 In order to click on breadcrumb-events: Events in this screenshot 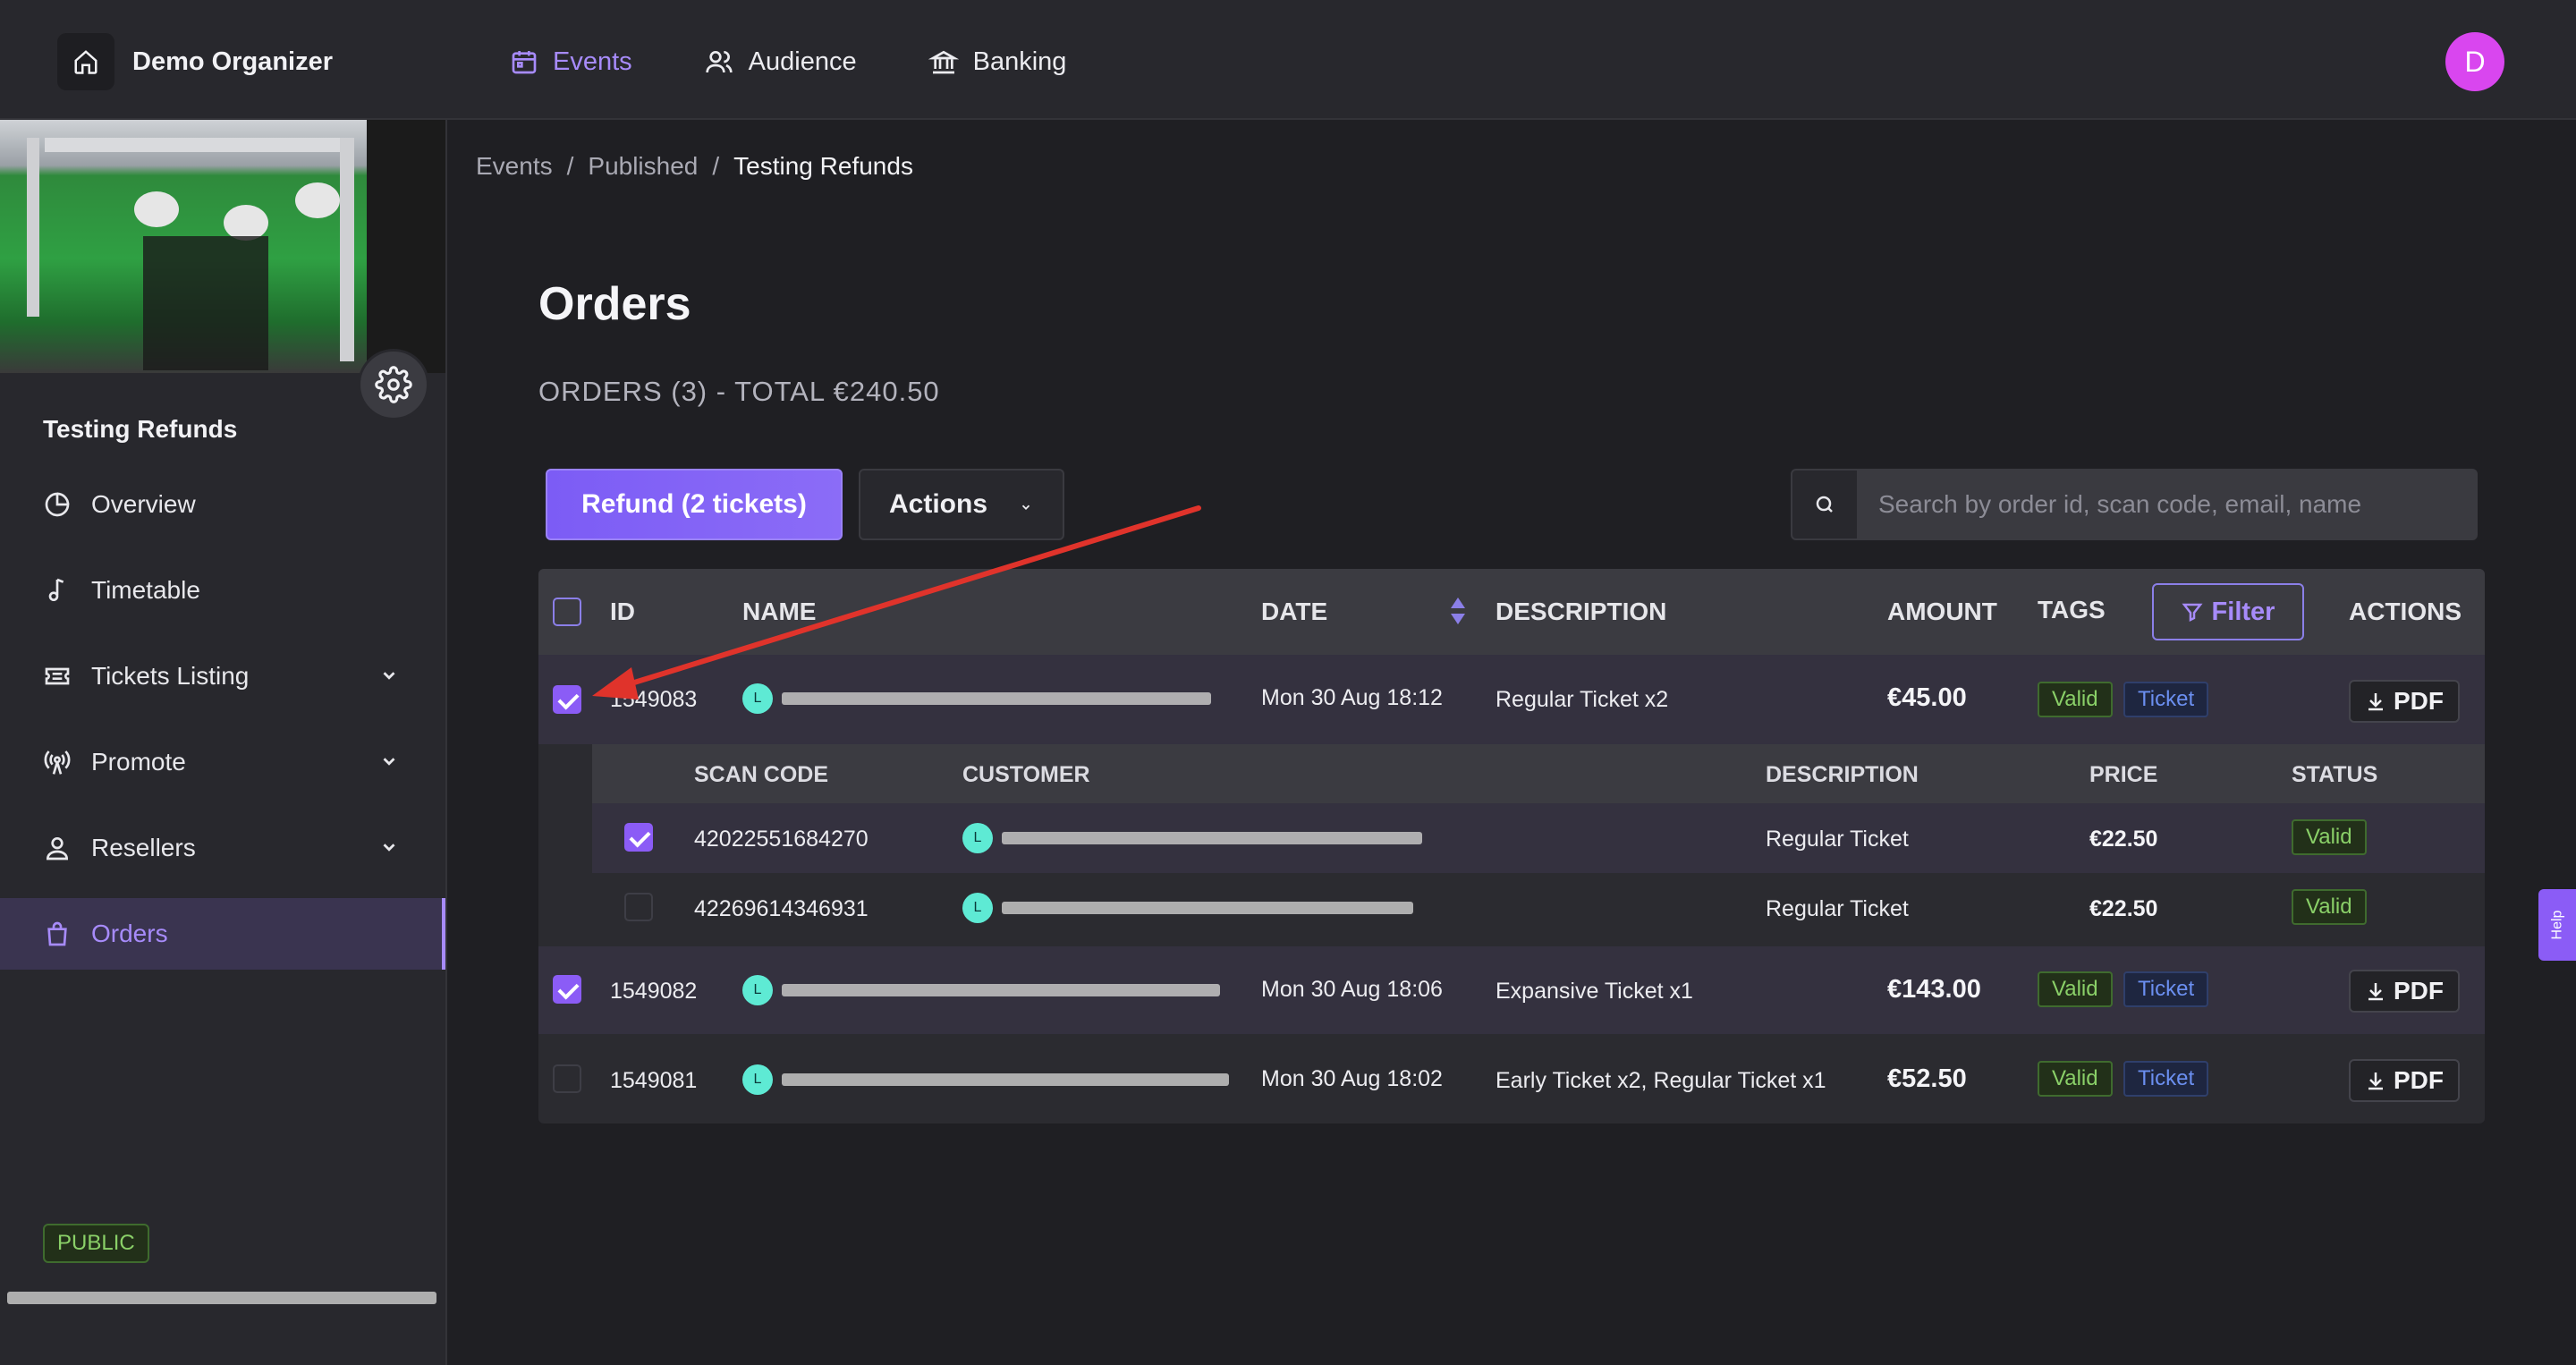, I will do `click(514, 166)`.